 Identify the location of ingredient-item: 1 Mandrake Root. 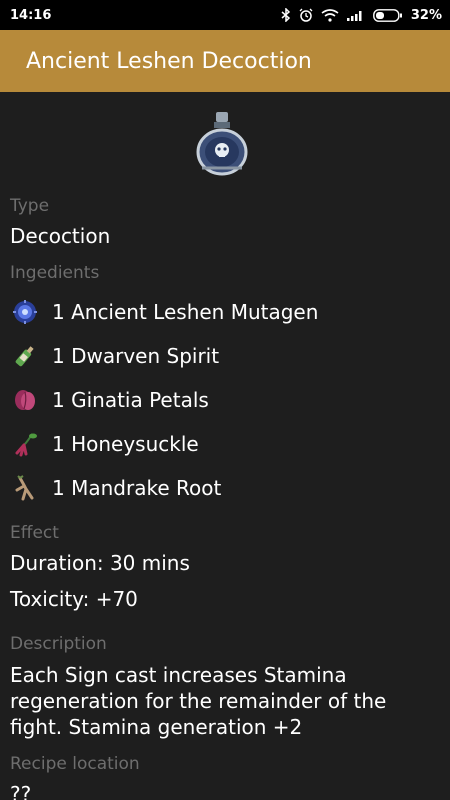
(115, 488).